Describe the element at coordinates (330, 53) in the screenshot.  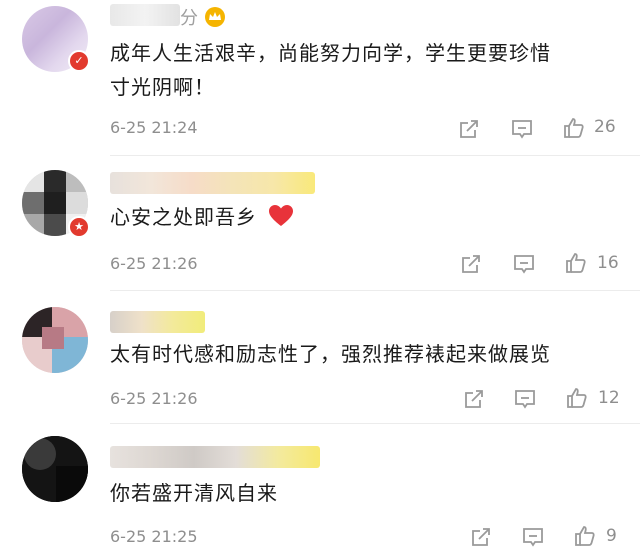
I see `comment-text-line: 成年人生活艰辛，尚能努力向学，学生更要珍惜` at that location.